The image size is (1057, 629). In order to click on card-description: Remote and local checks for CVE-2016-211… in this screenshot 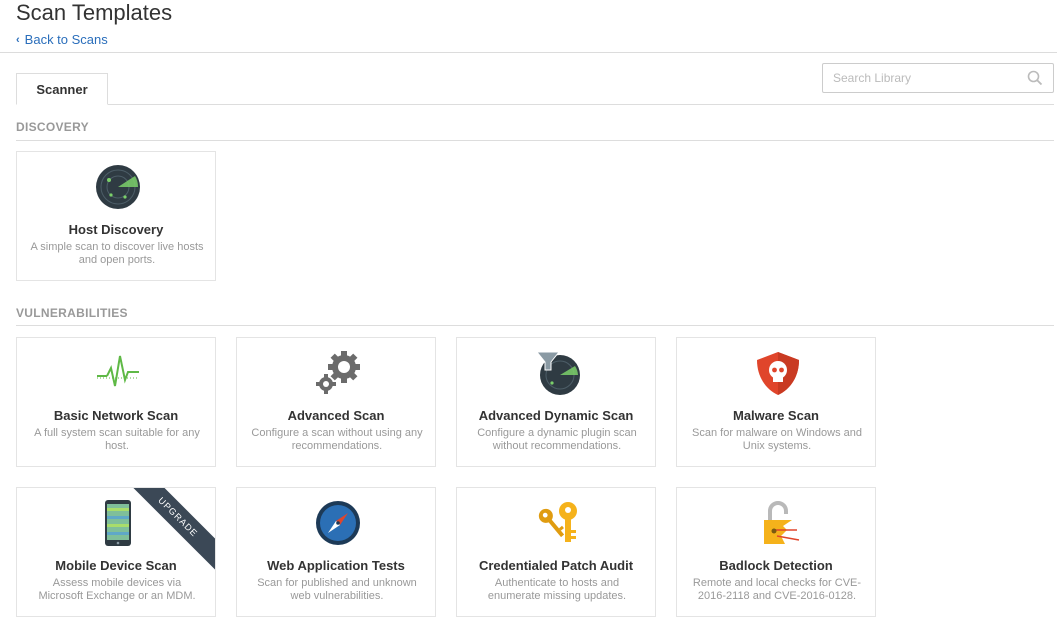, I will do `click(777, 589)`.